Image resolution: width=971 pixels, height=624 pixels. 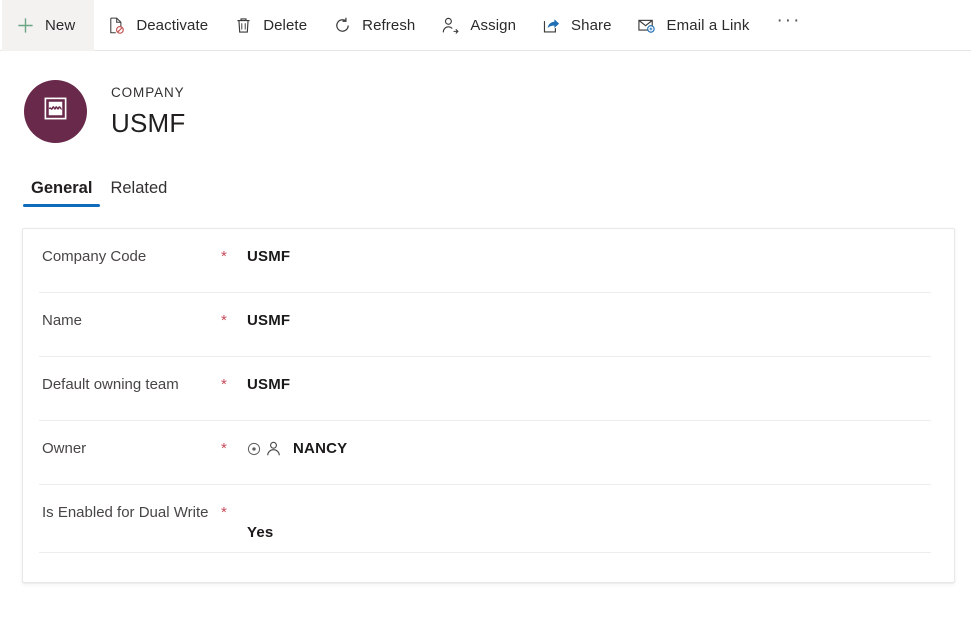 What do you see at coordinates (273, 448) in the screenshot?
I see `person-icon` at bounding box center [273, 448].